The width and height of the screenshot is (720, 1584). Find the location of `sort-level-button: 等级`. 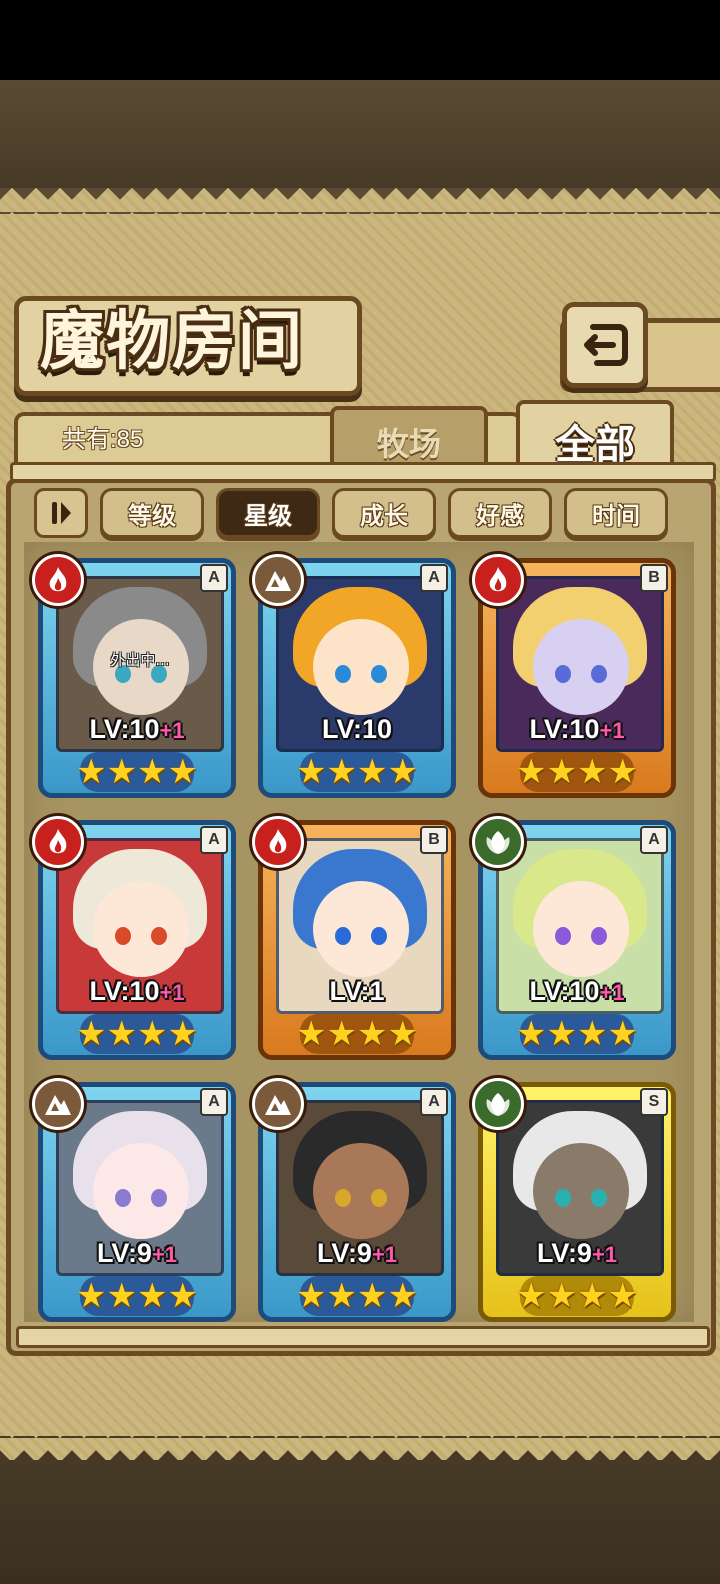

sort-level-button: 等级 is located at coordinates (152, 513).